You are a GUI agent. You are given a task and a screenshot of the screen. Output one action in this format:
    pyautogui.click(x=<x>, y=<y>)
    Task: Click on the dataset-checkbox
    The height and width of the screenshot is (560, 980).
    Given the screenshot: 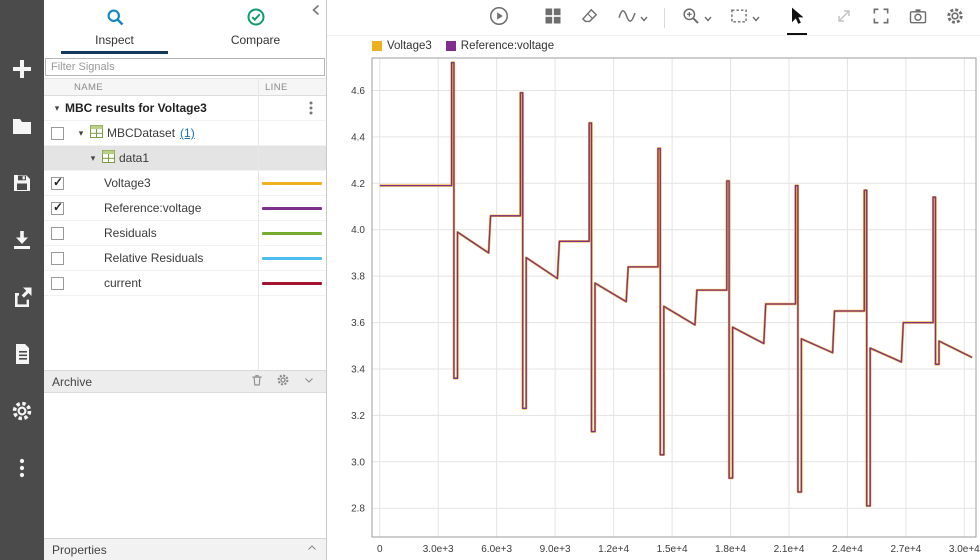 What is the action you would take?
    pyautogui.click(x=57, y=133)
    